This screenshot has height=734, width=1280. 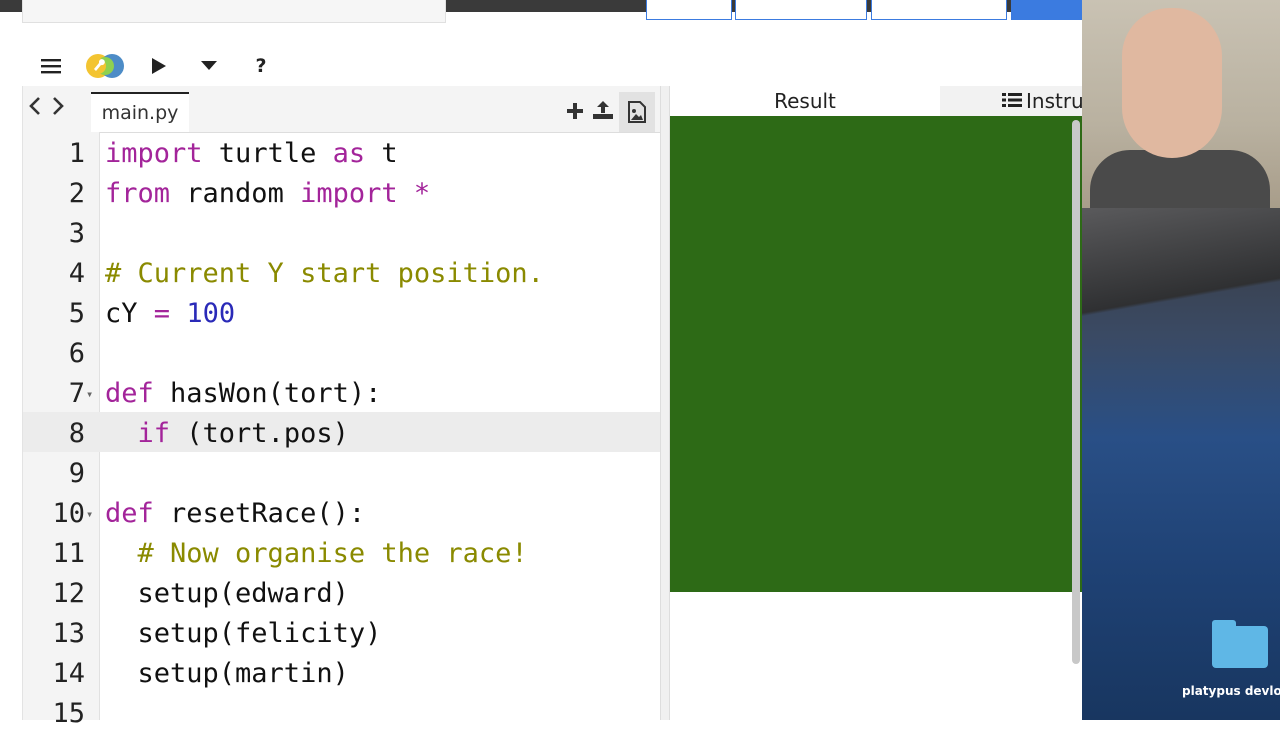 I want to click on question-icon: ?, so click(x=261, y=66).